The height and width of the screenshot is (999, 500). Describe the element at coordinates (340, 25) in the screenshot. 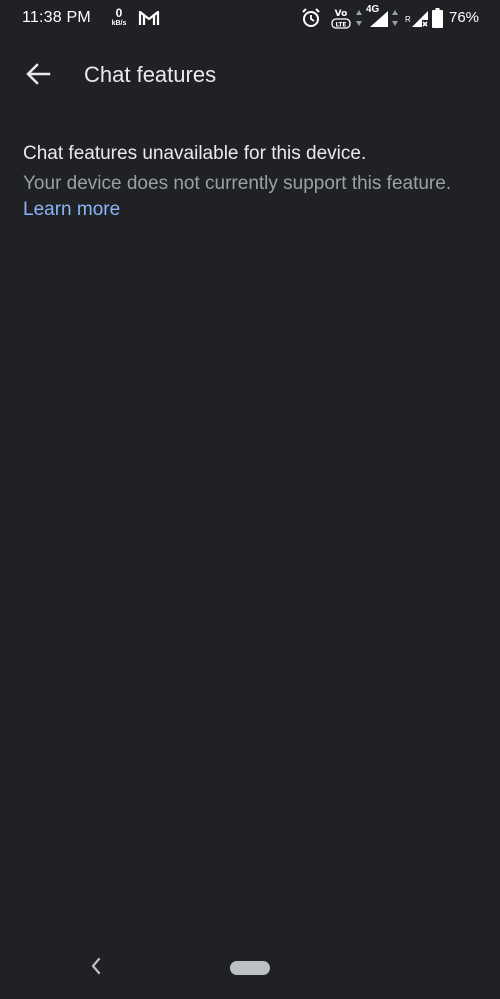

I see `svg-text: LTE` at that location.